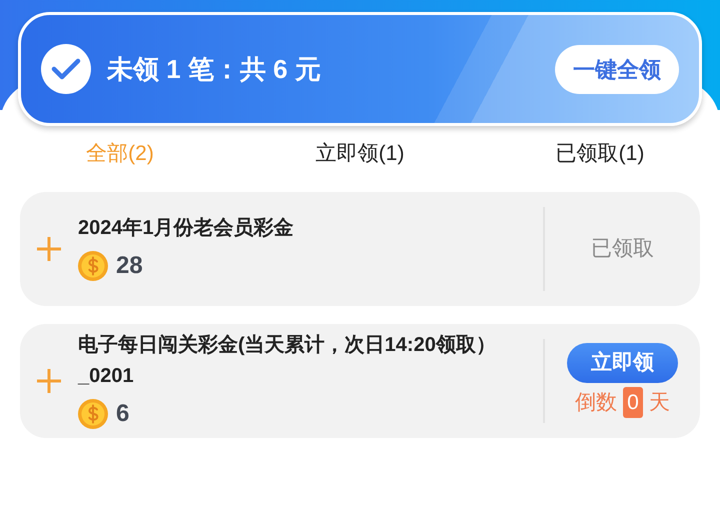 Image resolution: width=720 pixels, height=514 pixels. Describe the element at coordinates (622, 249) in the screenshot. I see `claimed-status: 已领取` at that location.